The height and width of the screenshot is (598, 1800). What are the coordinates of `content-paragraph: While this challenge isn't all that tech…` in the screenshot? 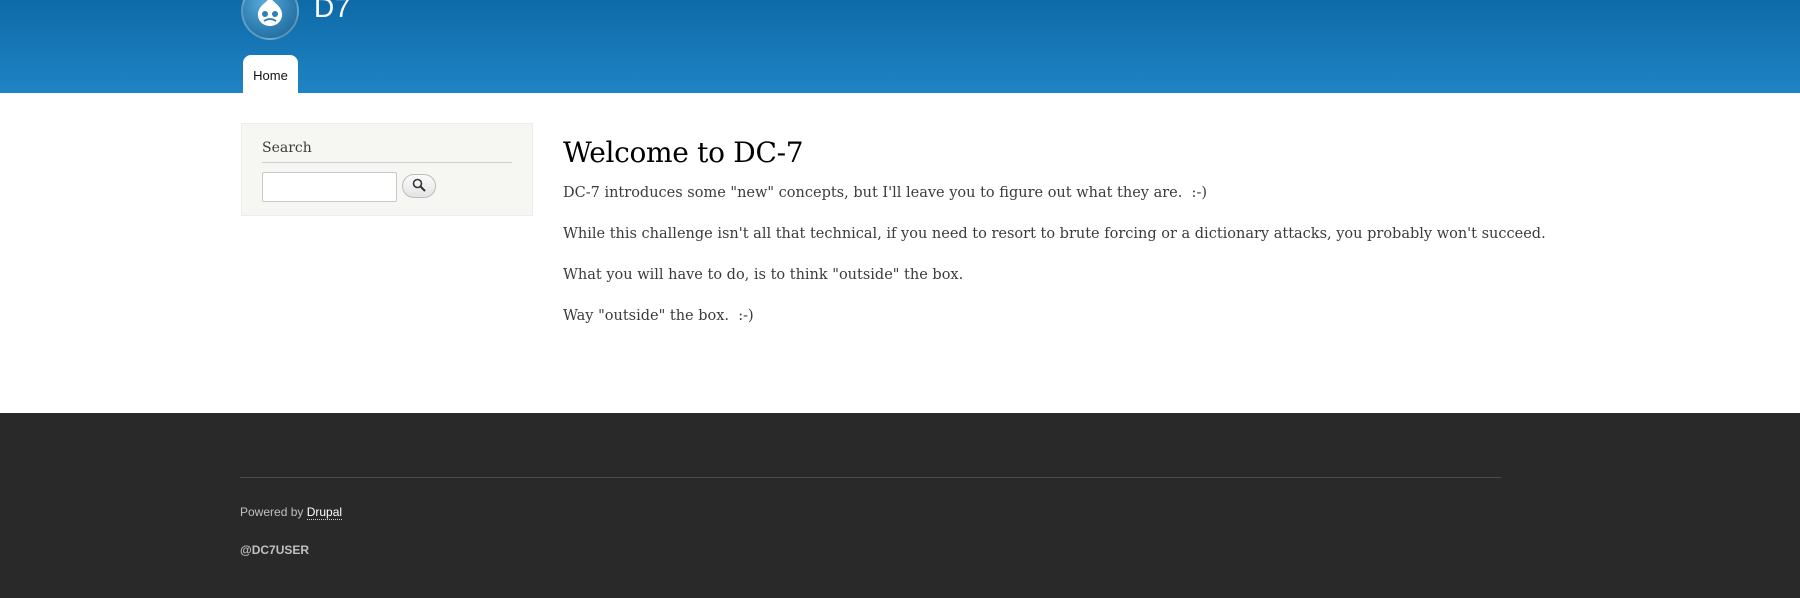 It's located at (1054, 234).